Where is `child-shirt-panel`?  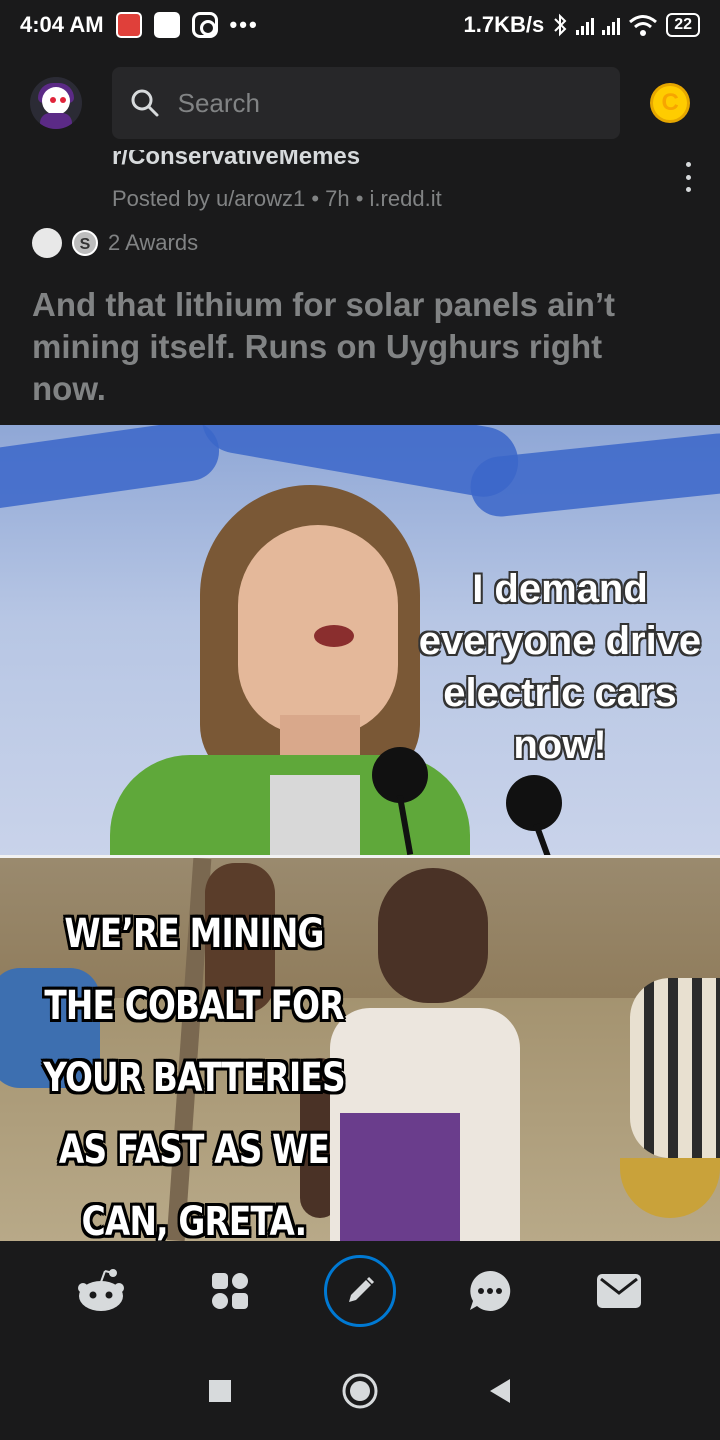 child-shirt-panel is located at coordinates (400, 1177).